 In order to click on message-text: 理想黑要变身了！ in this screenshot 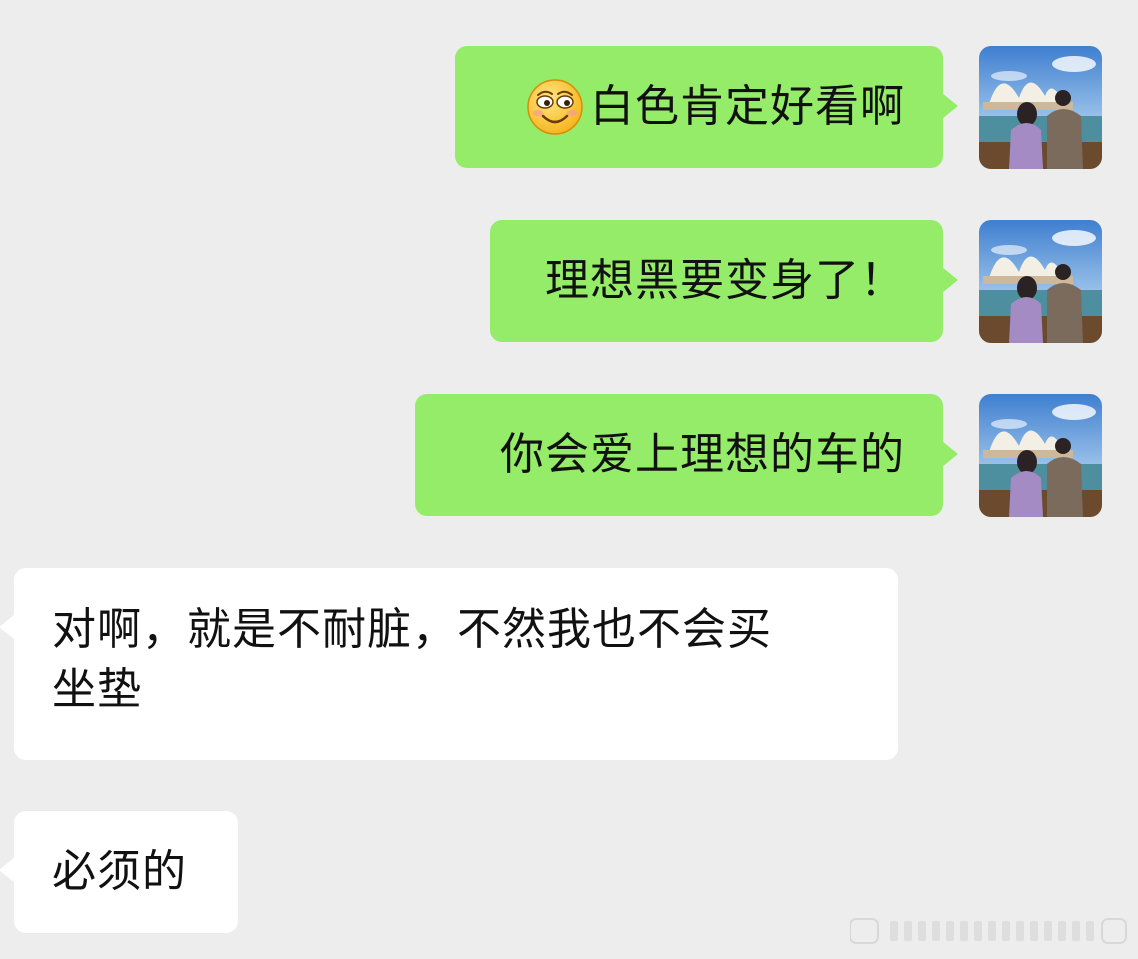, I will do `click(725, 280)`.